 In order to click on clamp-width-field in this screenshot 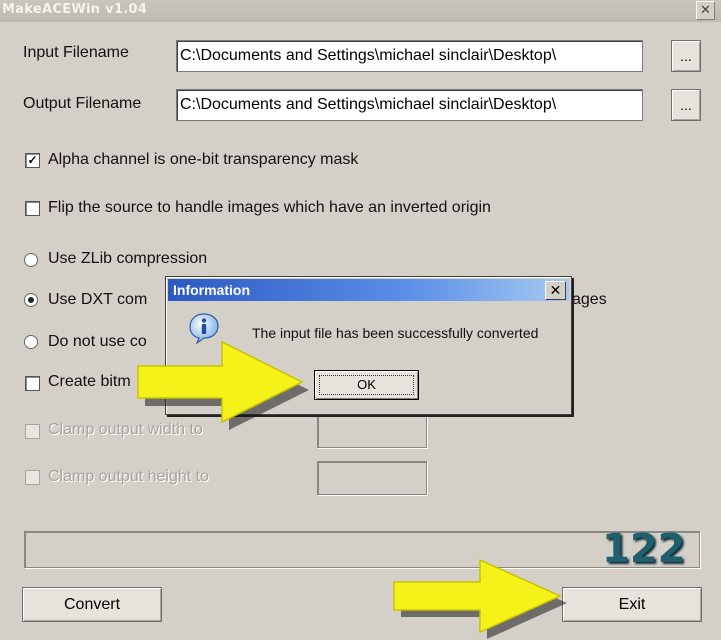, I will do `click(372, 431)`.